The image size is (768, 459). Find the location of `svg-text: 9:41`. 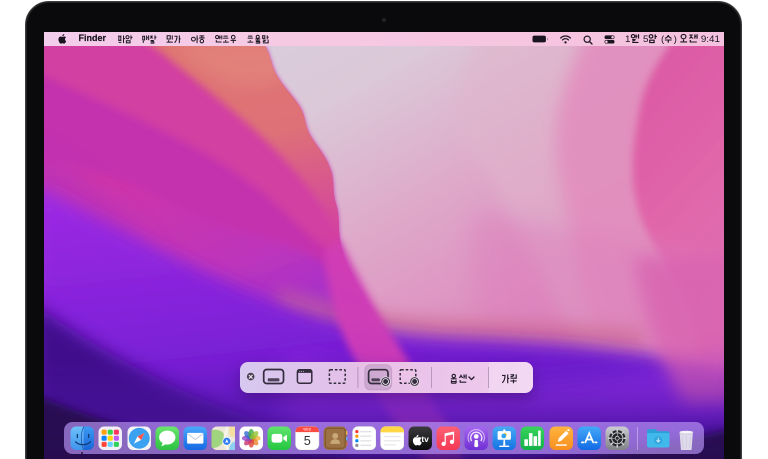

svg-text: 9:41 is located at coordinates (709, 39).